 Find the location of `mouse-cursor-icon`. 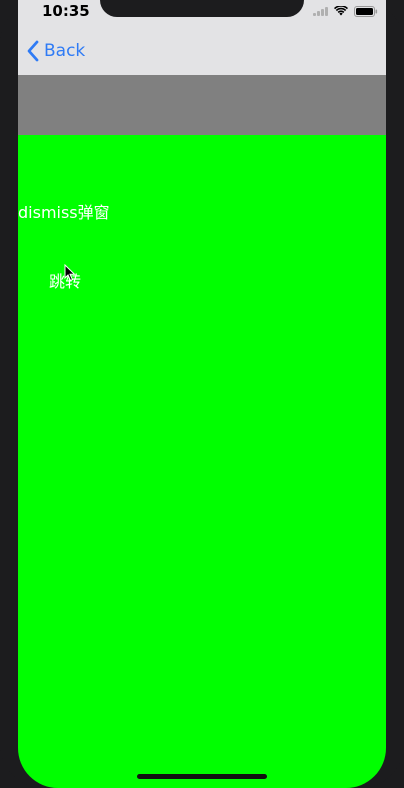

mouse-cursor-icon is located at coordinates (70, 273).